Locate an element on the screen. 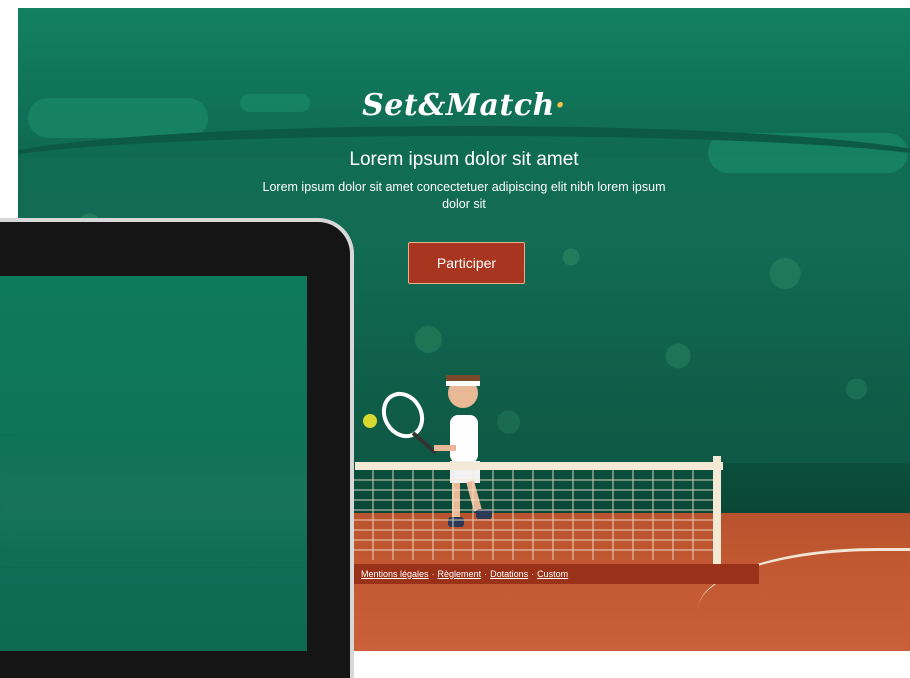 This screenshot has height=678, width=910. tablet-screen-blur is located at coordinates (153, 501).